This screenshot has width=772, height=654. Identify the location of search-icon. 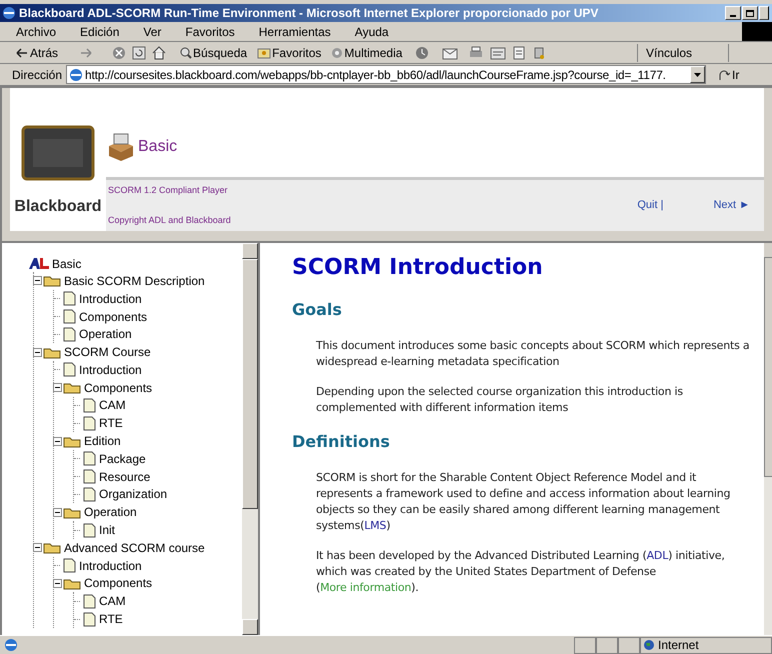
(186, 52).